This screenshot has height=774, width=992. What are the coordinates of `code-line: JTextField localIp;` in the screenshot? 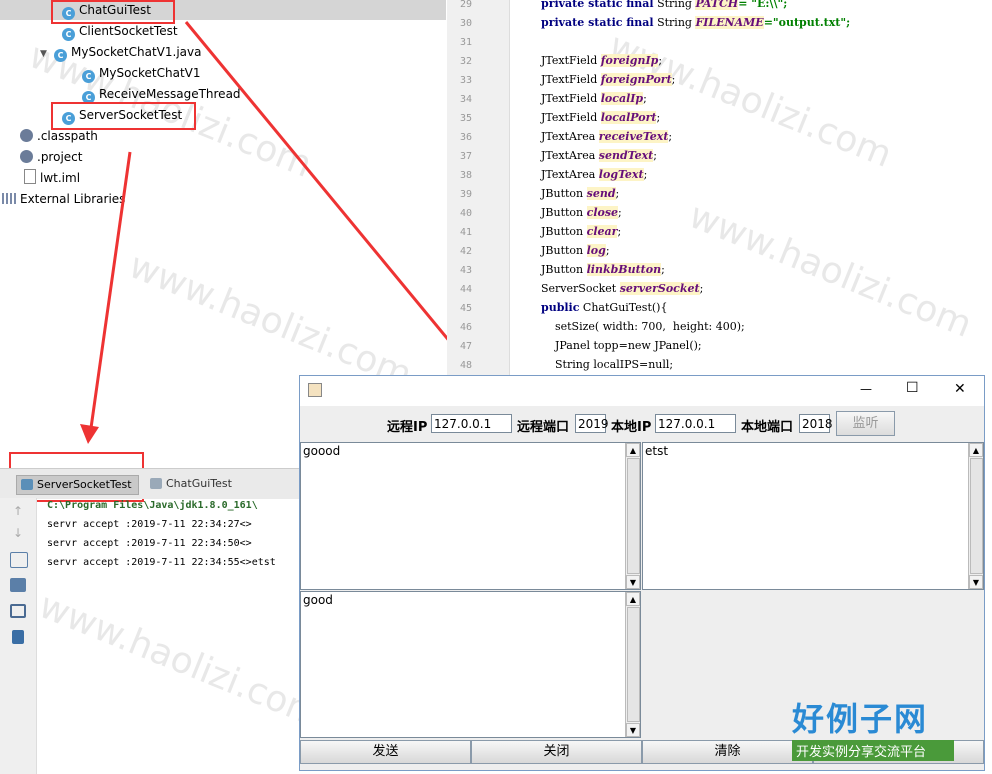 It's located at (594, 98).